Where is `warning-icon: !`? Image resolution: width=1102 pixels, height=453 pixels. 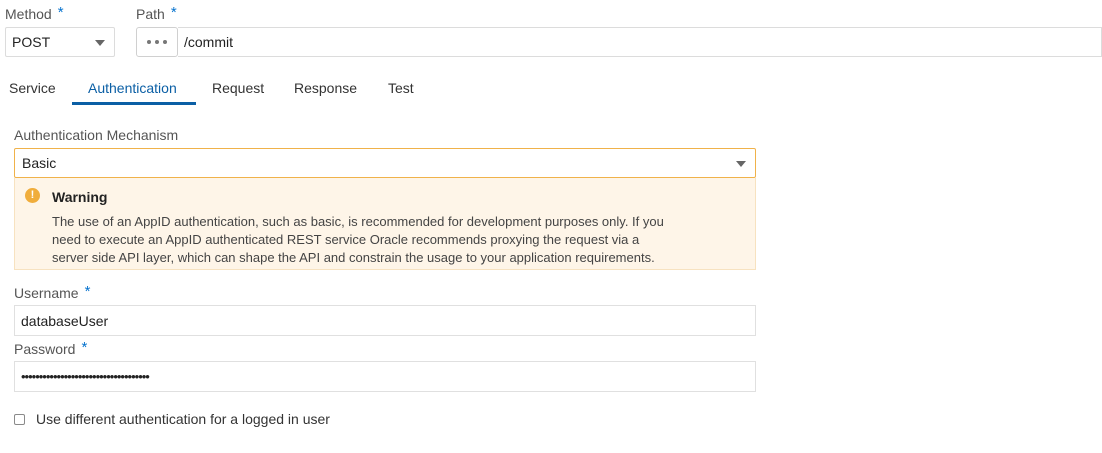
warning-icon: ! is located at coordinates (32, 195).